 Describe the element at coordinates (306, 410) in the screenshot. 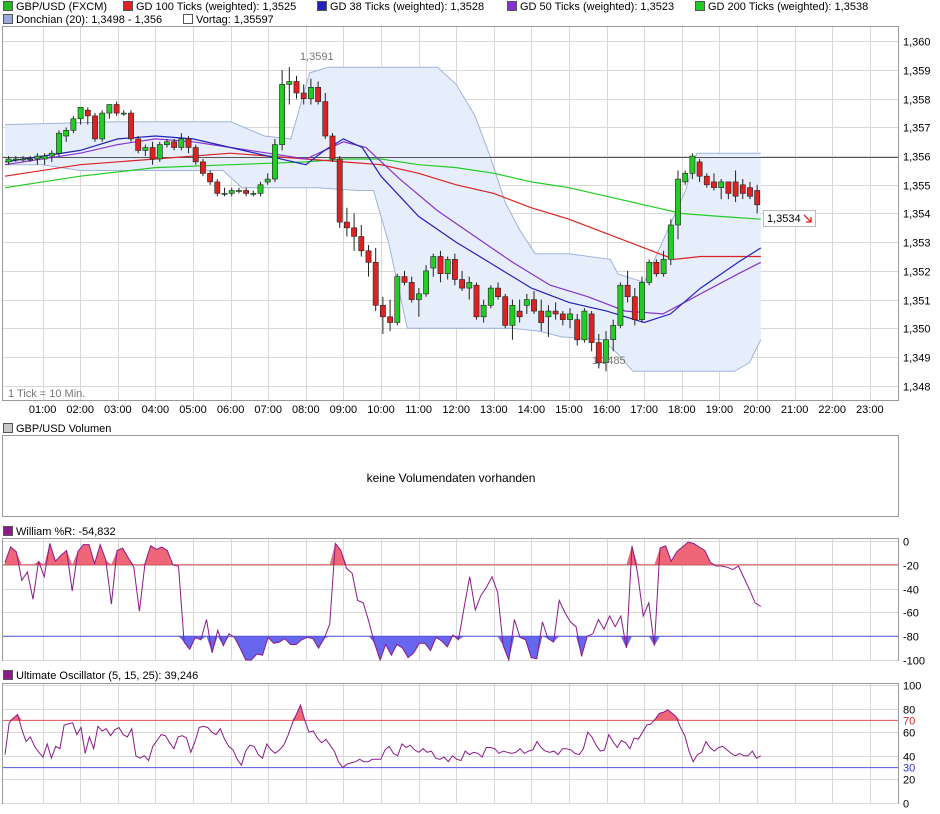

I see `time-axis-tick-label: 08:00` at that location.